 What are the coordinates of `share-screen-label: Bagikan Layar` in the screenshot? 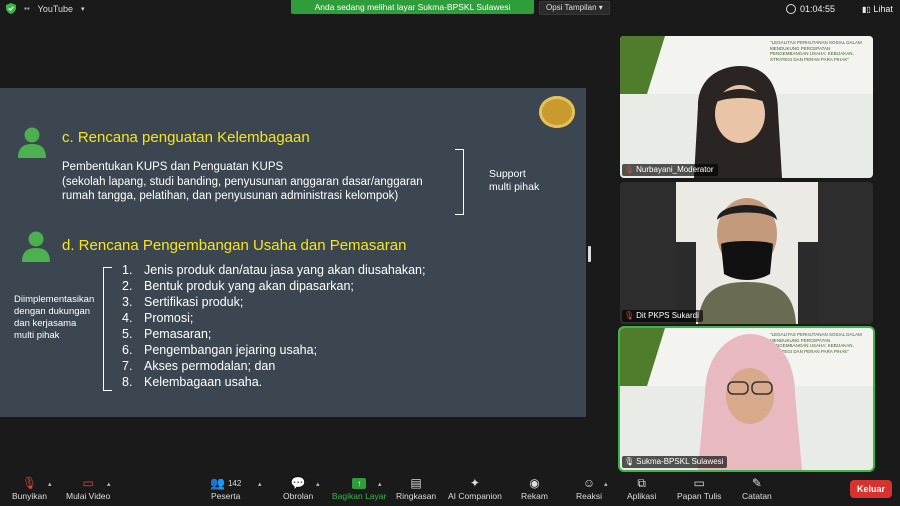 It's located at (359, 496).